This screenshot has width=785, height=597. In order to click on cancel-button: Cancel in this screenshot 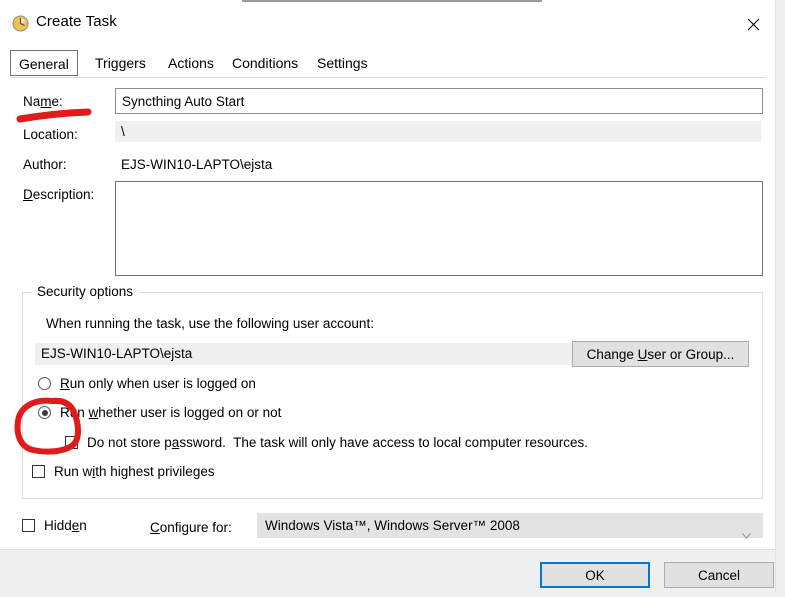, I will do `click(719, 575)`.